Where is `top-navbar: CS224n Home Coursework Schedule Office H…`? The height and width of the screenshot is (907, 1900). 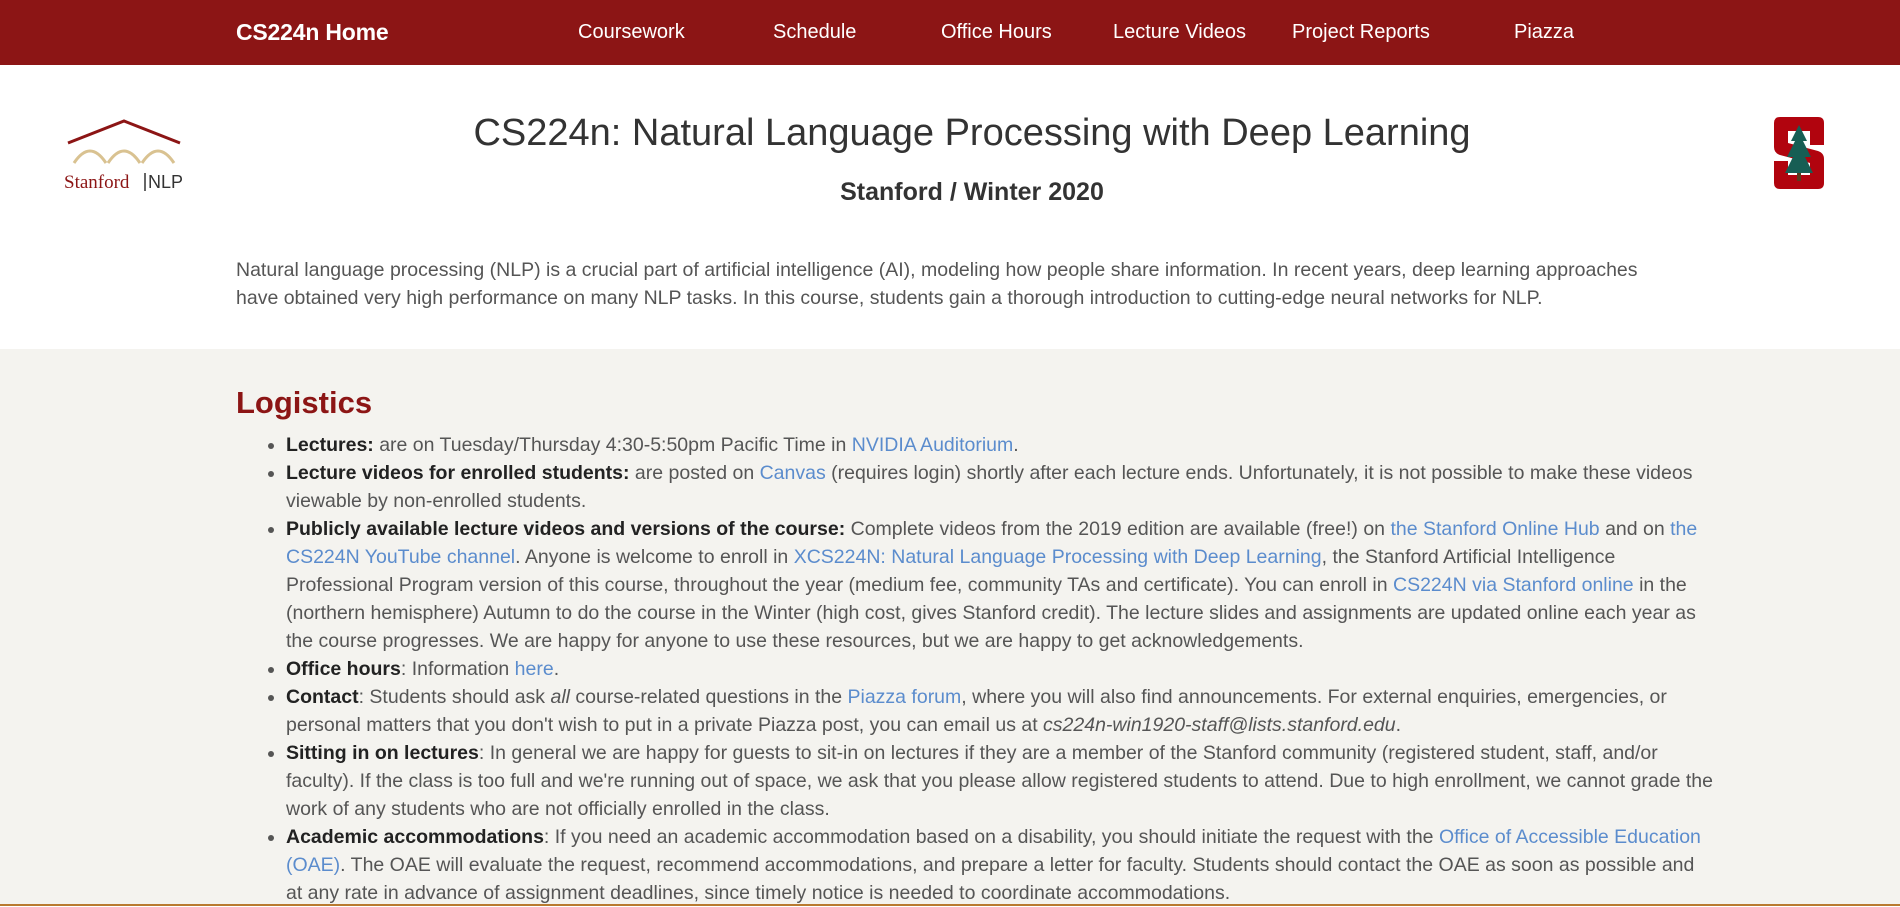 top-navbar: CS224n Home Coursework Schedule Office H… is located at coordinates (950, 33).